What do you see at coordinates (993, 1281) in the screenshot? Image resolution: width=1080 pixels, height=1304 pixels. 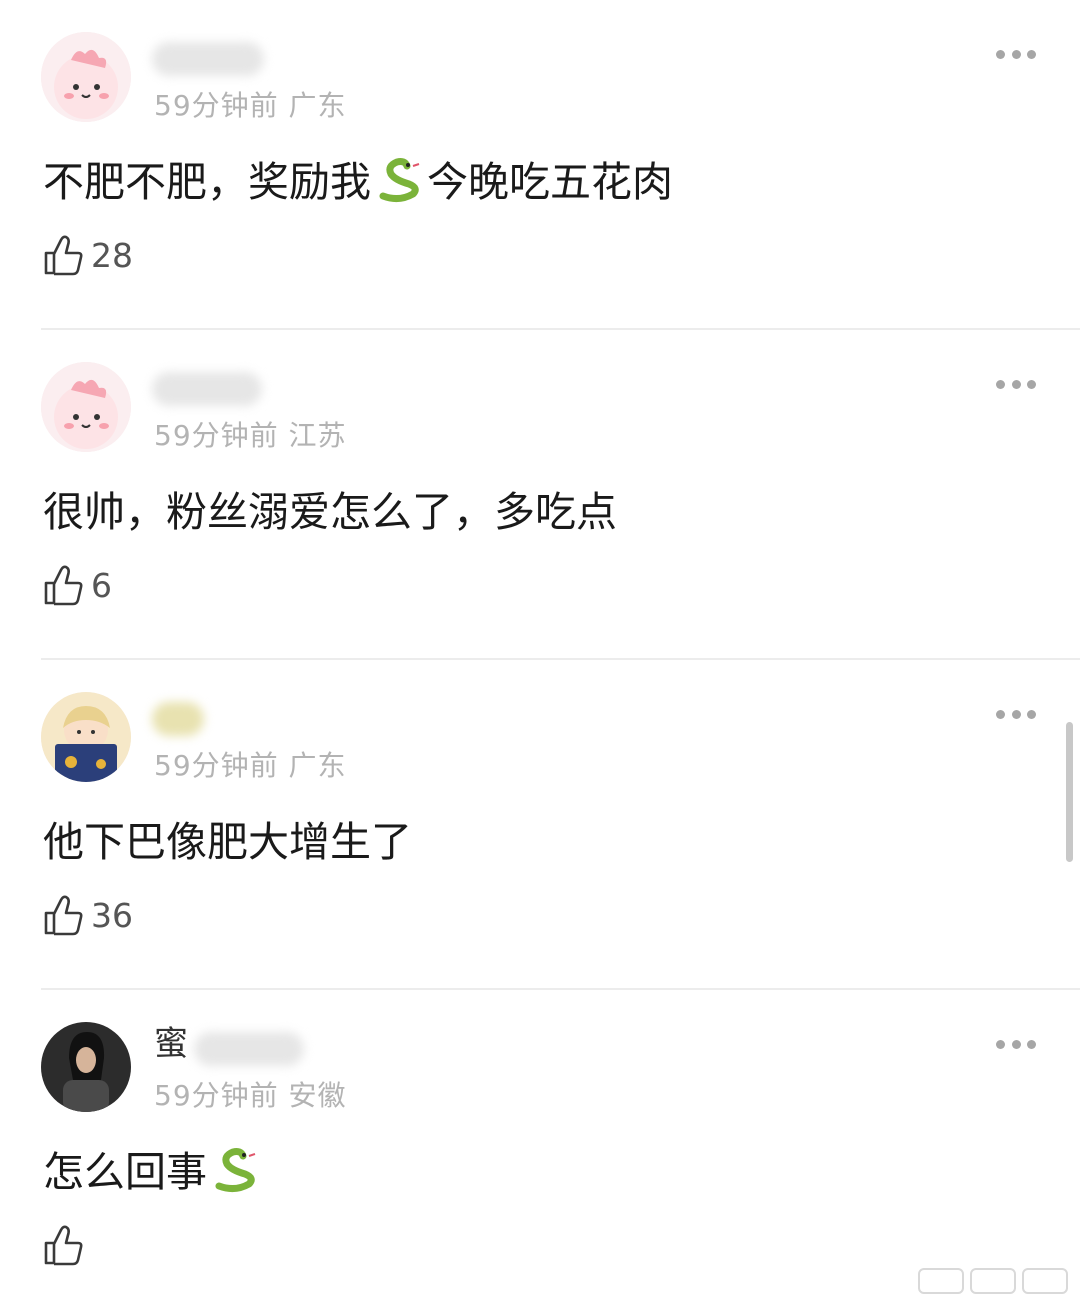 I see `page-indicator` at bounding box center [993, 1281].